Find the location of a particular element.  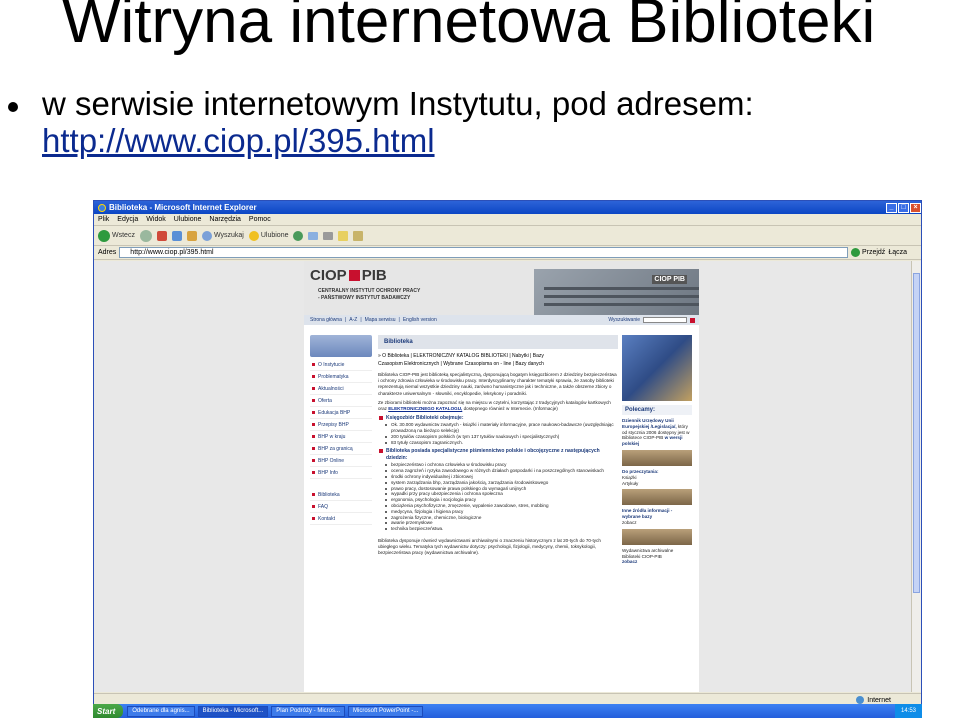

nav-header-image is located at coordinates (341, 346).